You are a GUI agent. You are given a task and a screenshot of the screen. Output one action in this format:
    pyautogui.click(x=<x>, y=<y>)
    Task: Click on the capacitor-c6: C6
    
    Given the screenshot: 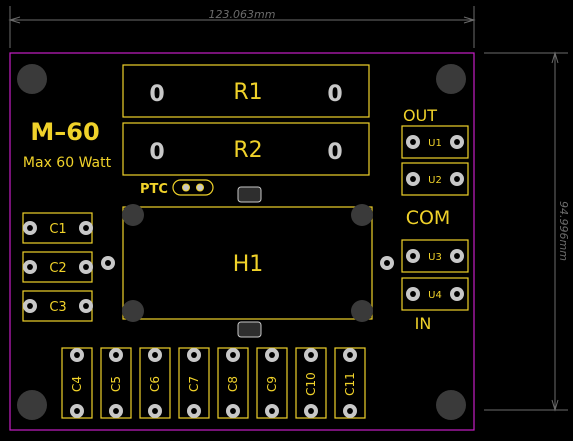 What is the action you would take?
    pyautogui.click(x=155, y=383)
    